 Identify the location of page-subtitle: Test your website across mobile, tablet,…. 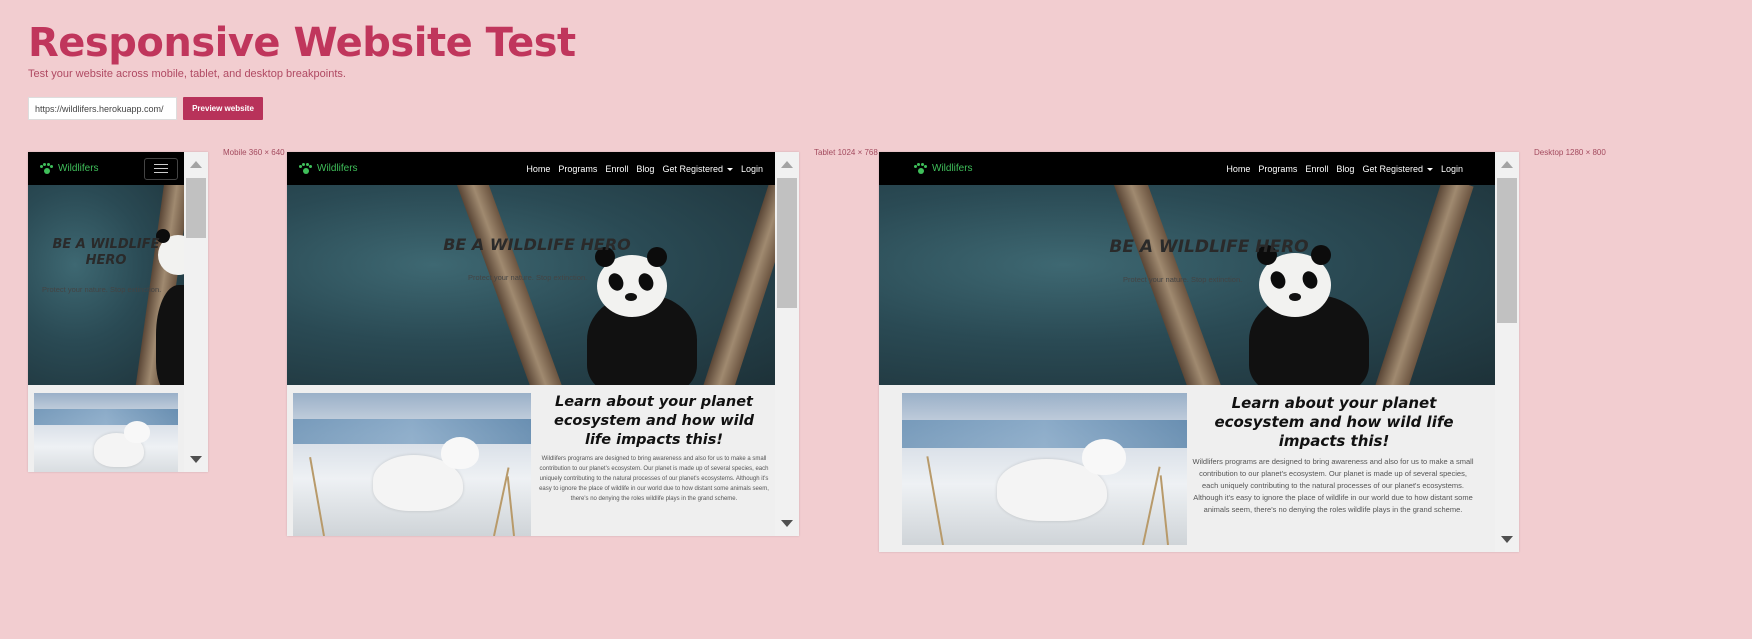
(187, 74).